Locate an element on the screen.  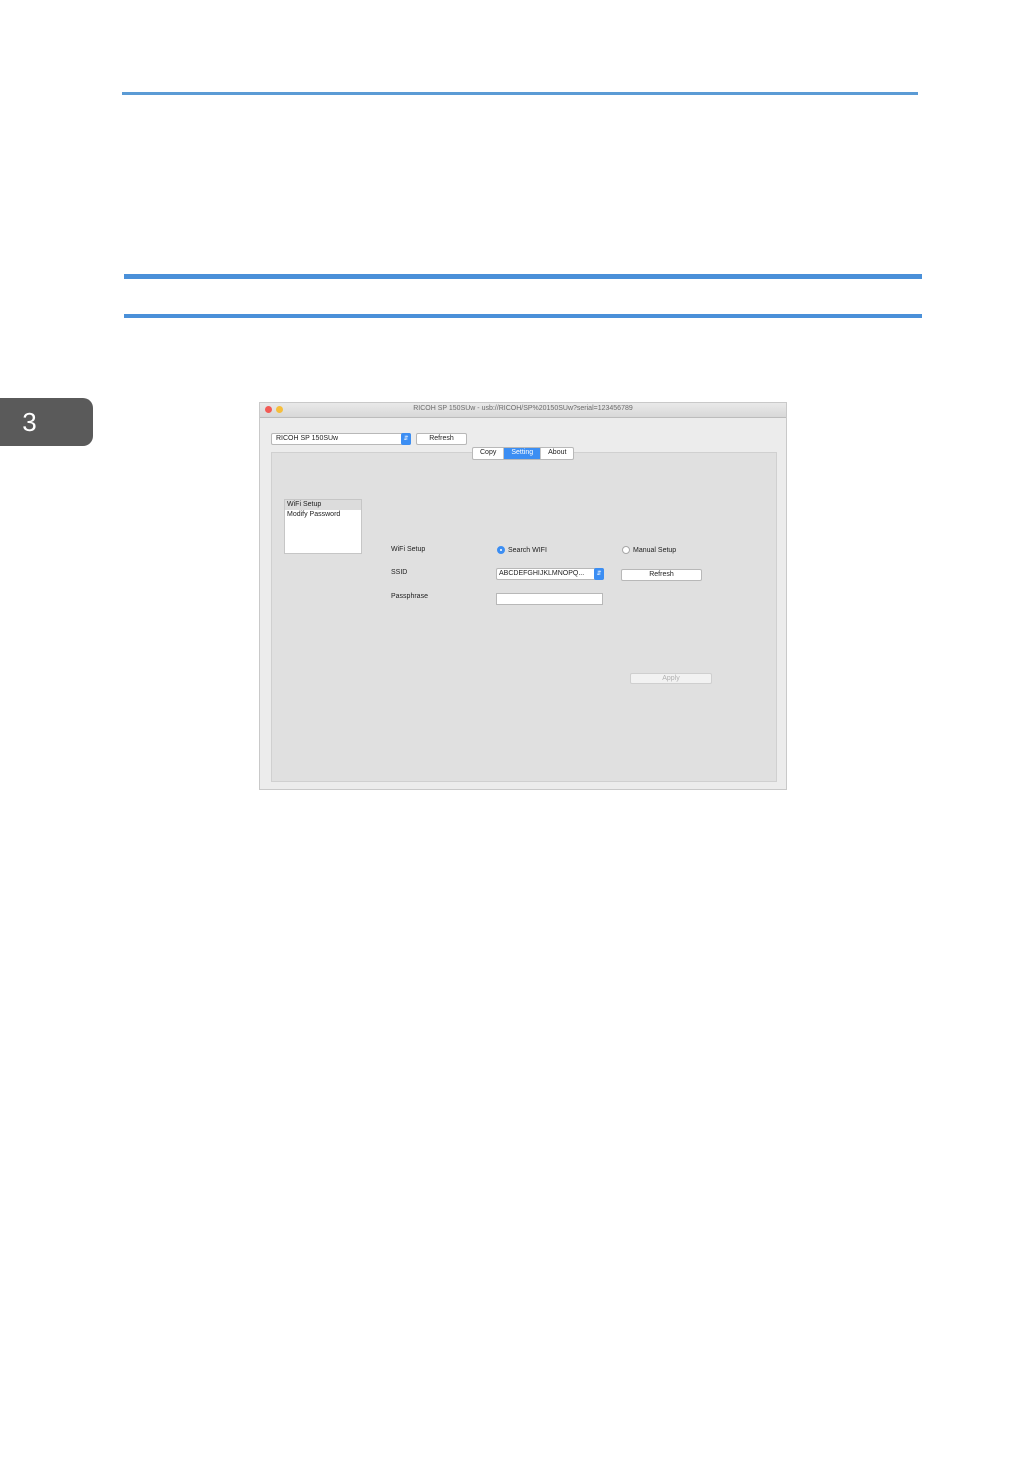
ssid-refresh-button: Refresh is located at coordinates (661, 575).